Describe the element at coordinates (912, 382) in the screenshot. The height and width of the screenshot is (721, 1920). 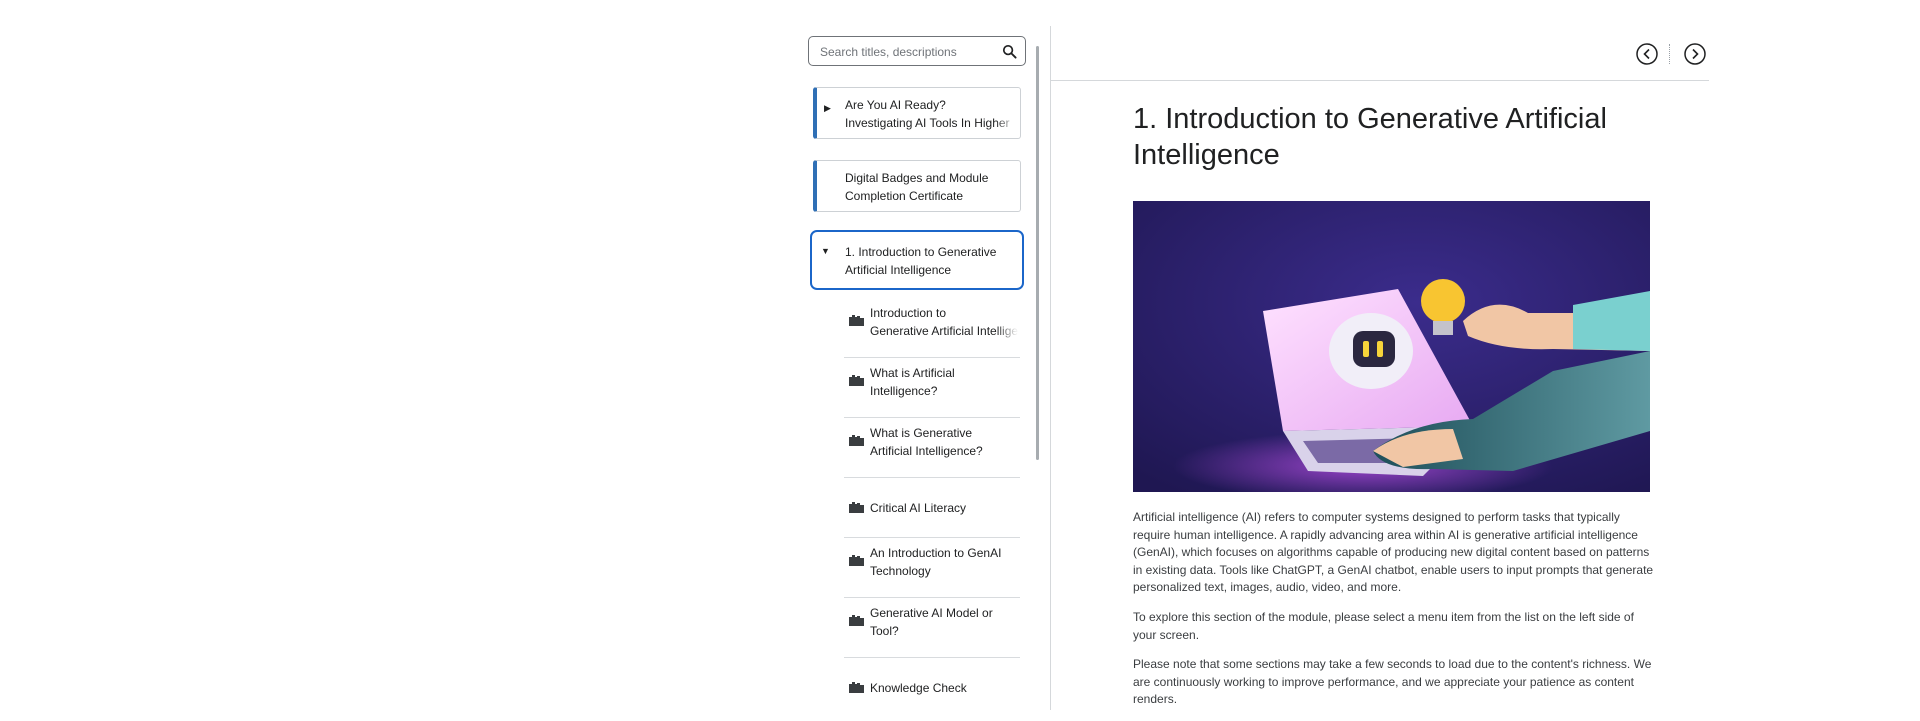
I see `list-item-label: What is Artificial Intelligence?` at that location.